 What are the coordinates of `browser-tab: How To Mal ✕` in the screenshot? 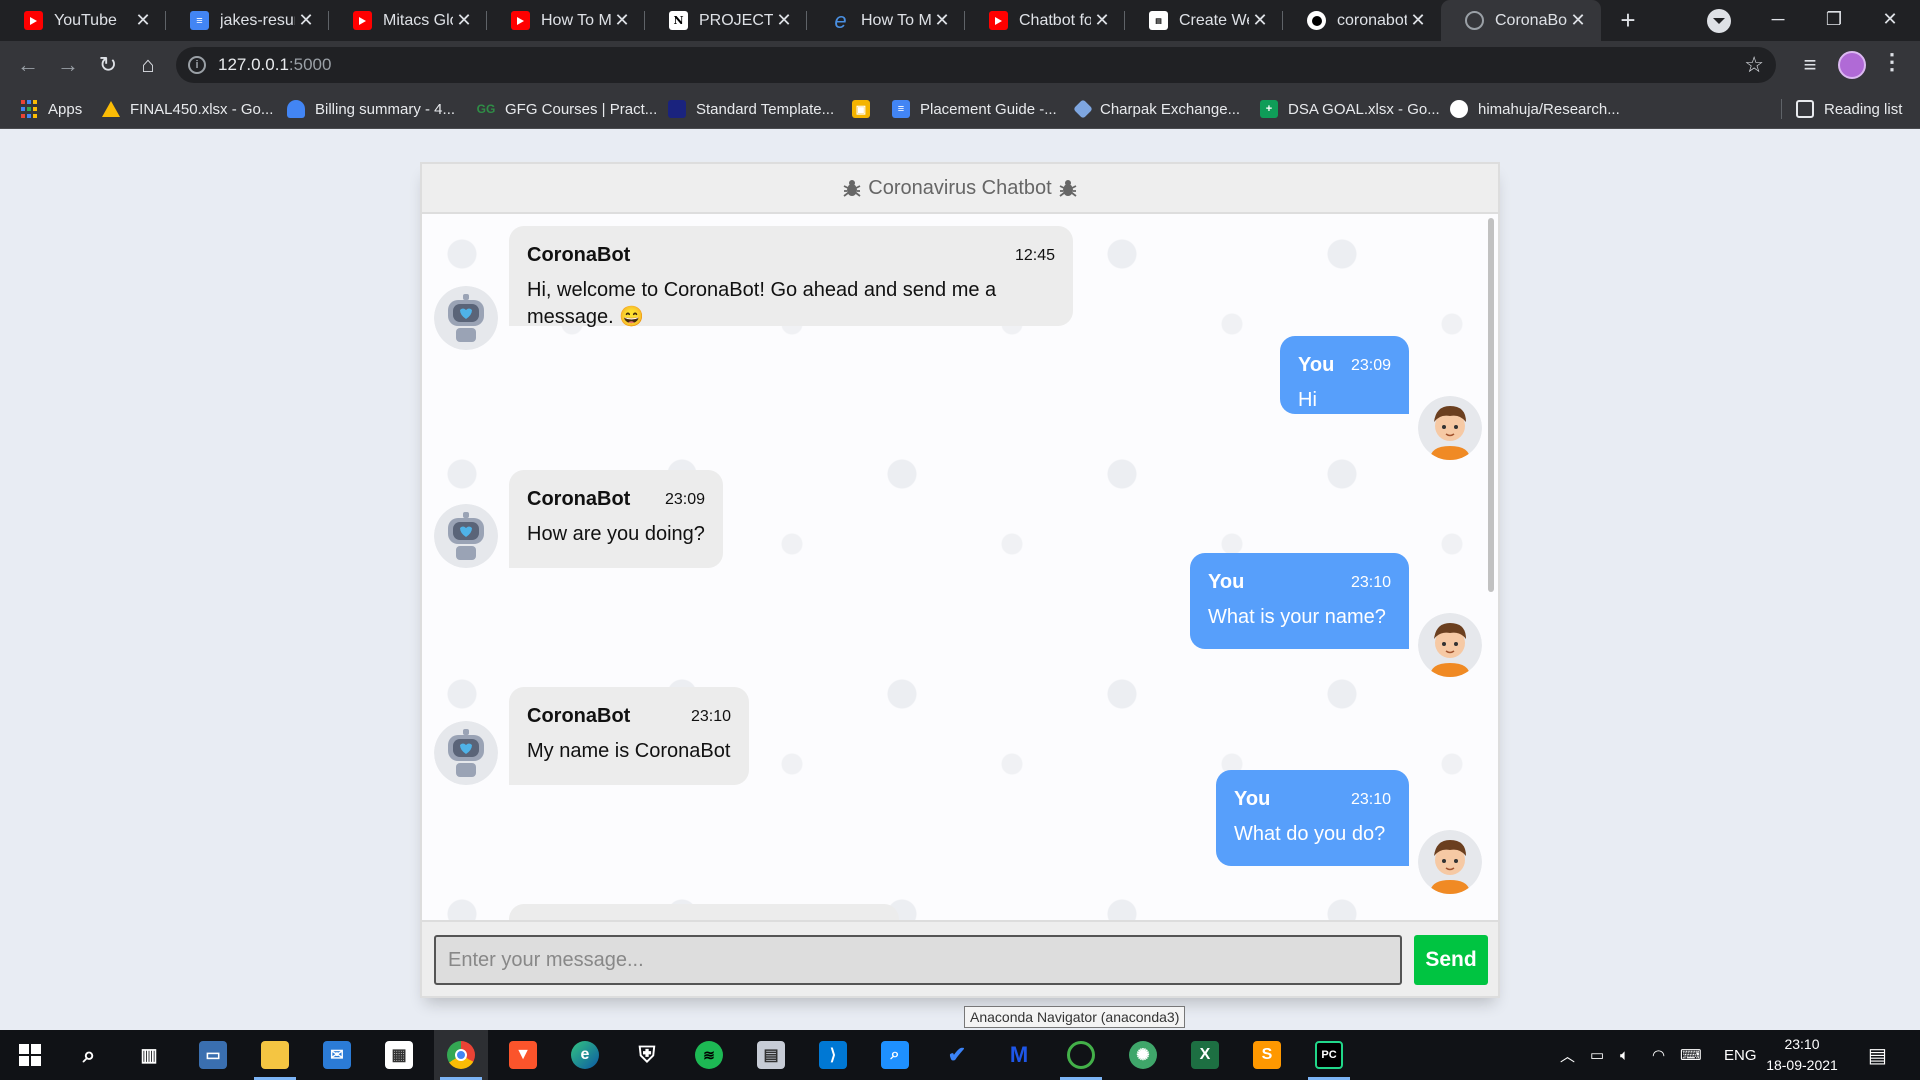 It's located at (566, 20).